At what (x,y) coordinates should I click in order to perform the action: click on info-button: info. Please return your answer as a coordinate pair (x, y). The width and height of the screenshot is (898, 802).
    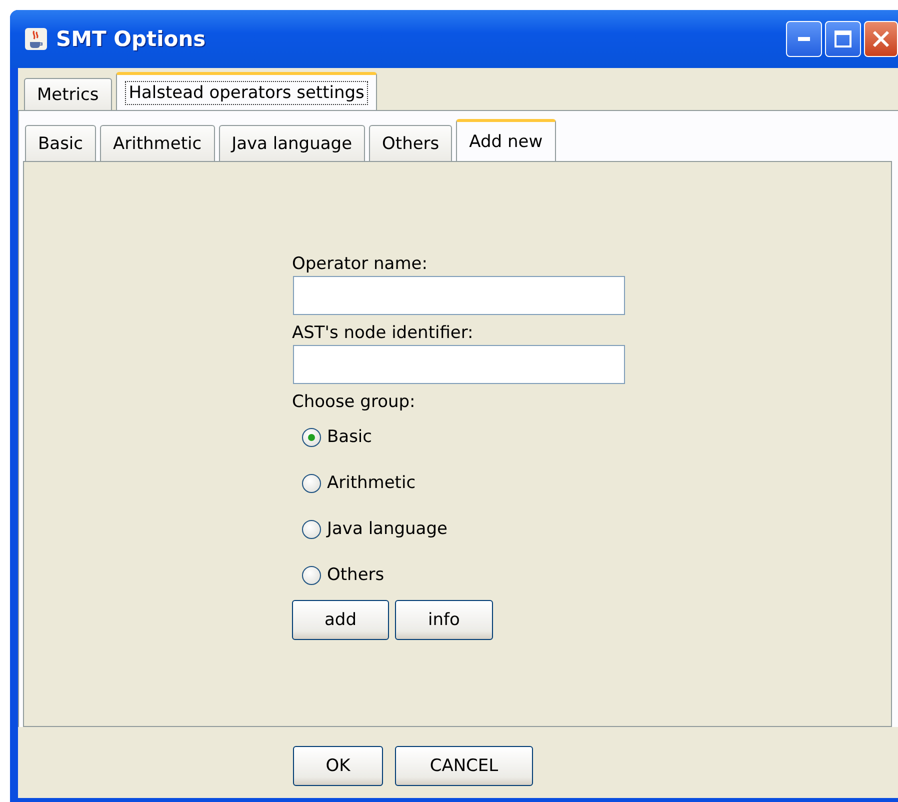
    Looking at the image, I should click on (444, 620).